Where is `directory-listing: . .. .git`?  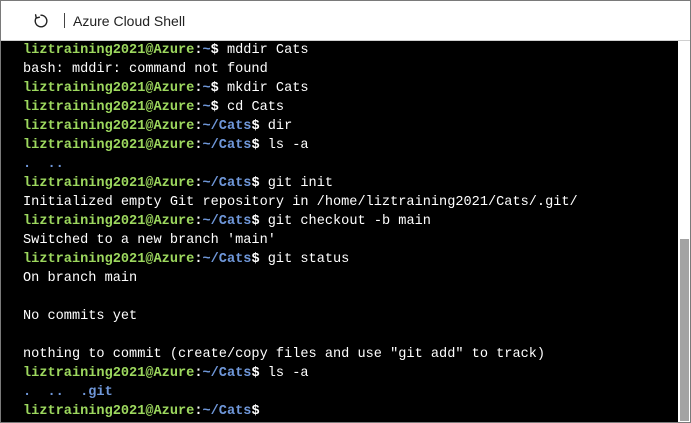
directory-listing: . .. .git is located at coordinates (68, 392).